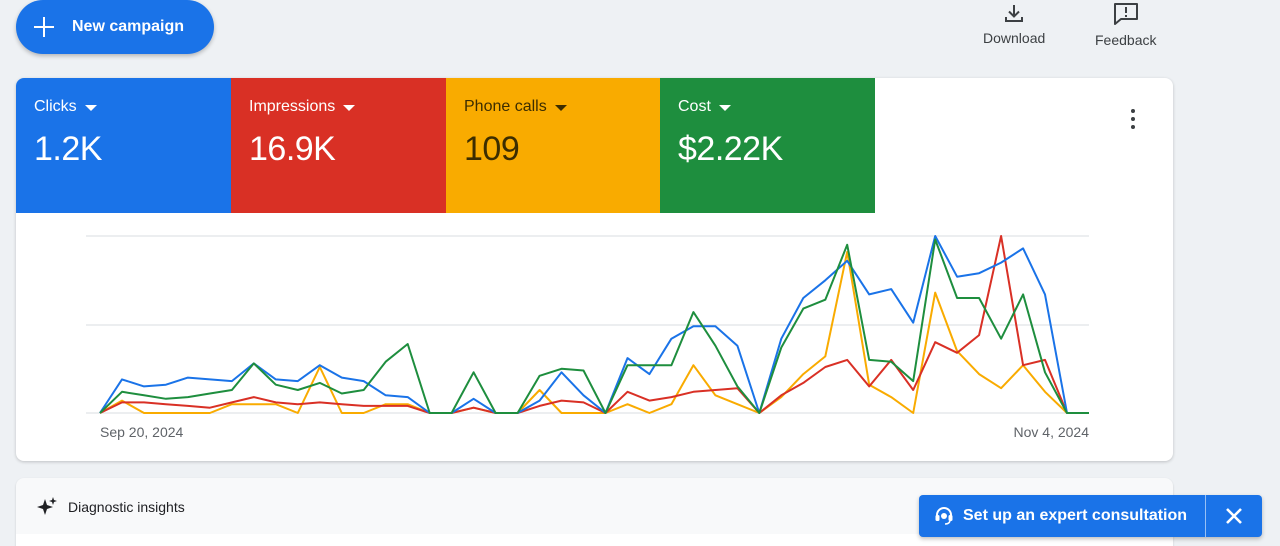  Describe the element at coordinates (338, 145) in the screenshot. I see `metric-tile-impressions: Impressions 16.9K` at that location.